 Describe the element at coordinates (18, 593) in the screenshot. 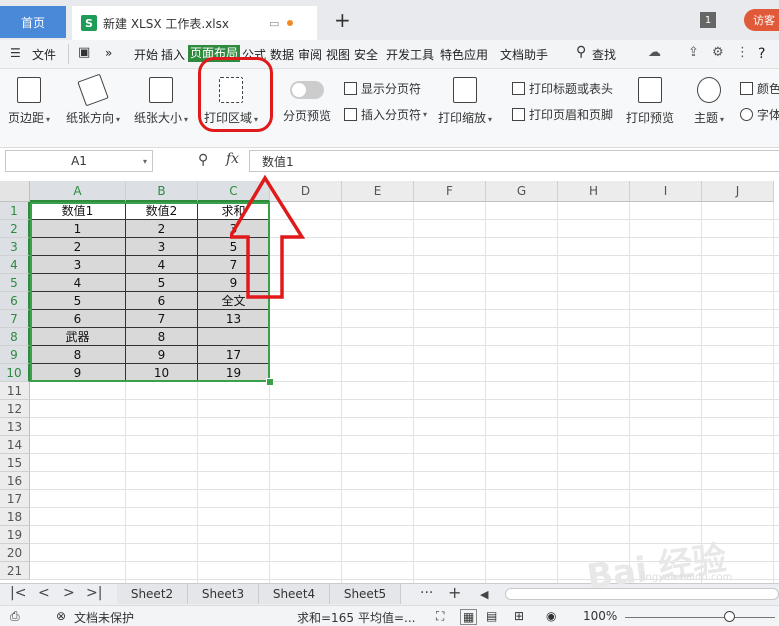

I see `first-sheet-button: |<` at that location.